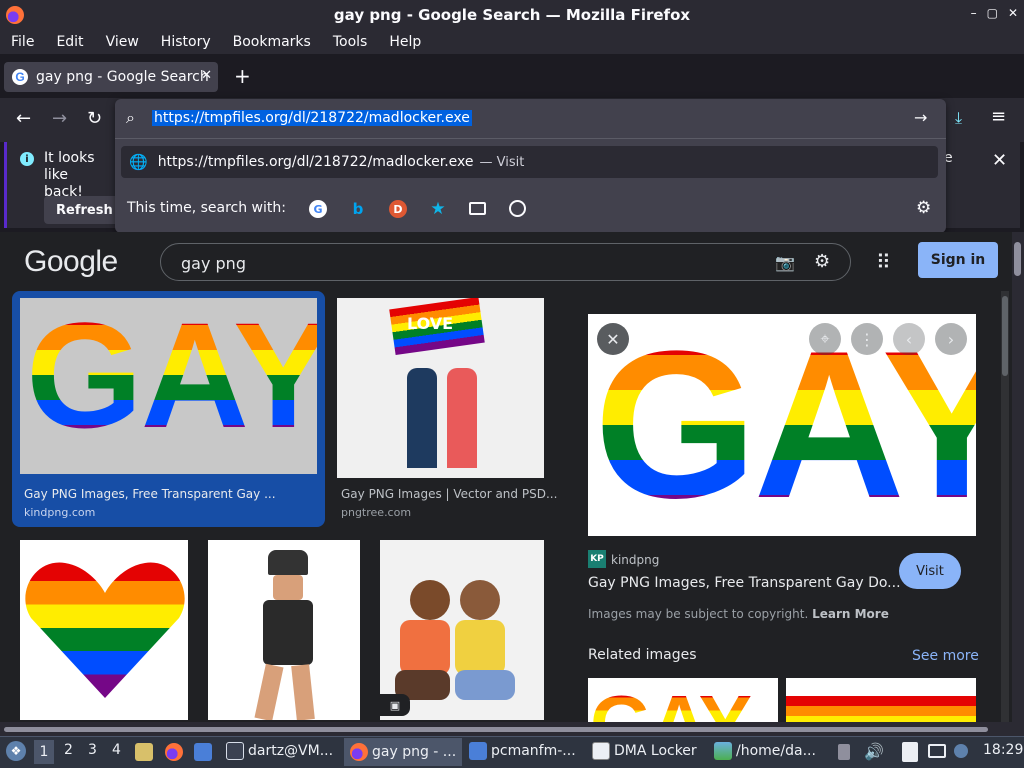 Image resolution: width=1024 pixels, height=768 pixels. I want to click on google-engine-icon: G, so click(318, 209).